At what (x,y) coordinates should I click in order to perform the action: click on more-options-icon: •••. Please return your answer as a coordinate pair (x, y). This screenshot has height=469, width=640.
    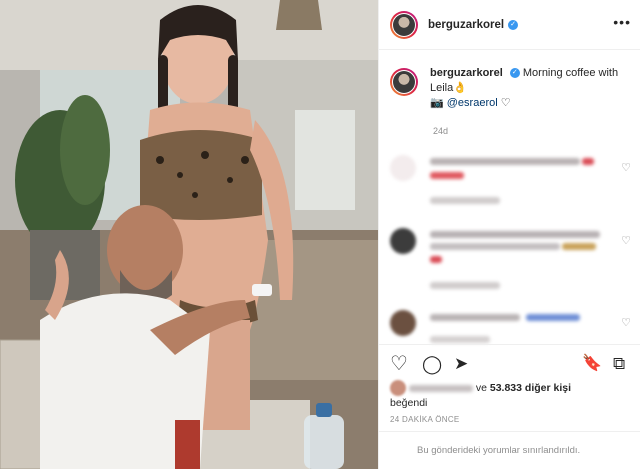
    Looking at the image, I should click on (622, 22).